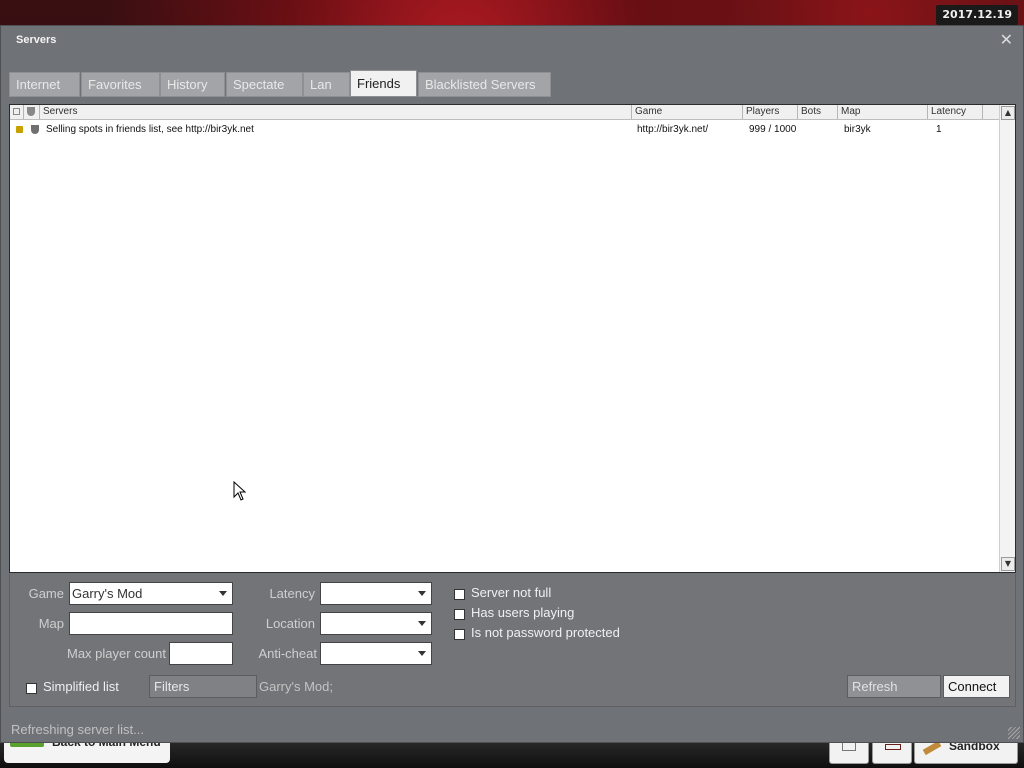  What do you see at coordinates (545, 632) in the screenshot?
I see `not-password-protected-label: Is not password protected` at bounding box center [545, 632].